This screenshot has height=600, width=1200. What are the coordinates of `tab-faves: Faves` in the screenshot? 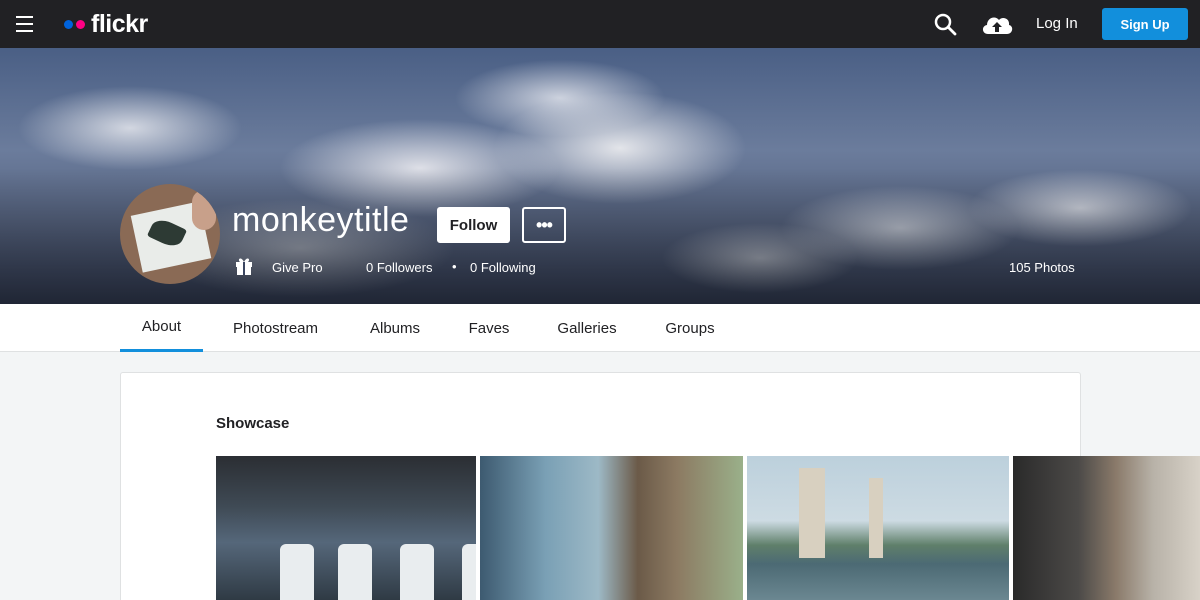 It's located at (489, 328).